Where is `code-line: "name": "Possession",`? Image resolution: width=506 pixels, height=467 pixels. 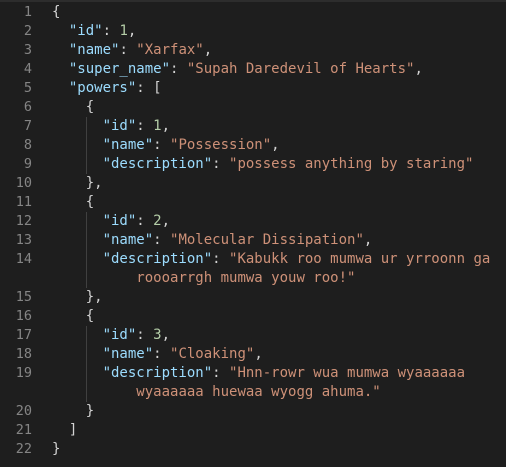
code-line: "name": "Possession", is located at coordinates (279, 145).